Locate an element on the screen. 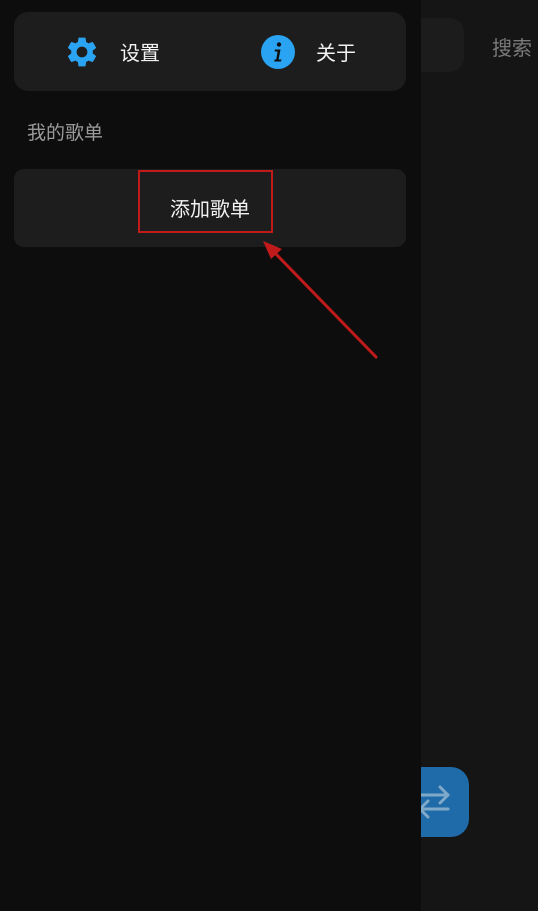 The width and height of the screenshot is (538, 911). swap-arrows-icon is located at coordinates (434, 802).